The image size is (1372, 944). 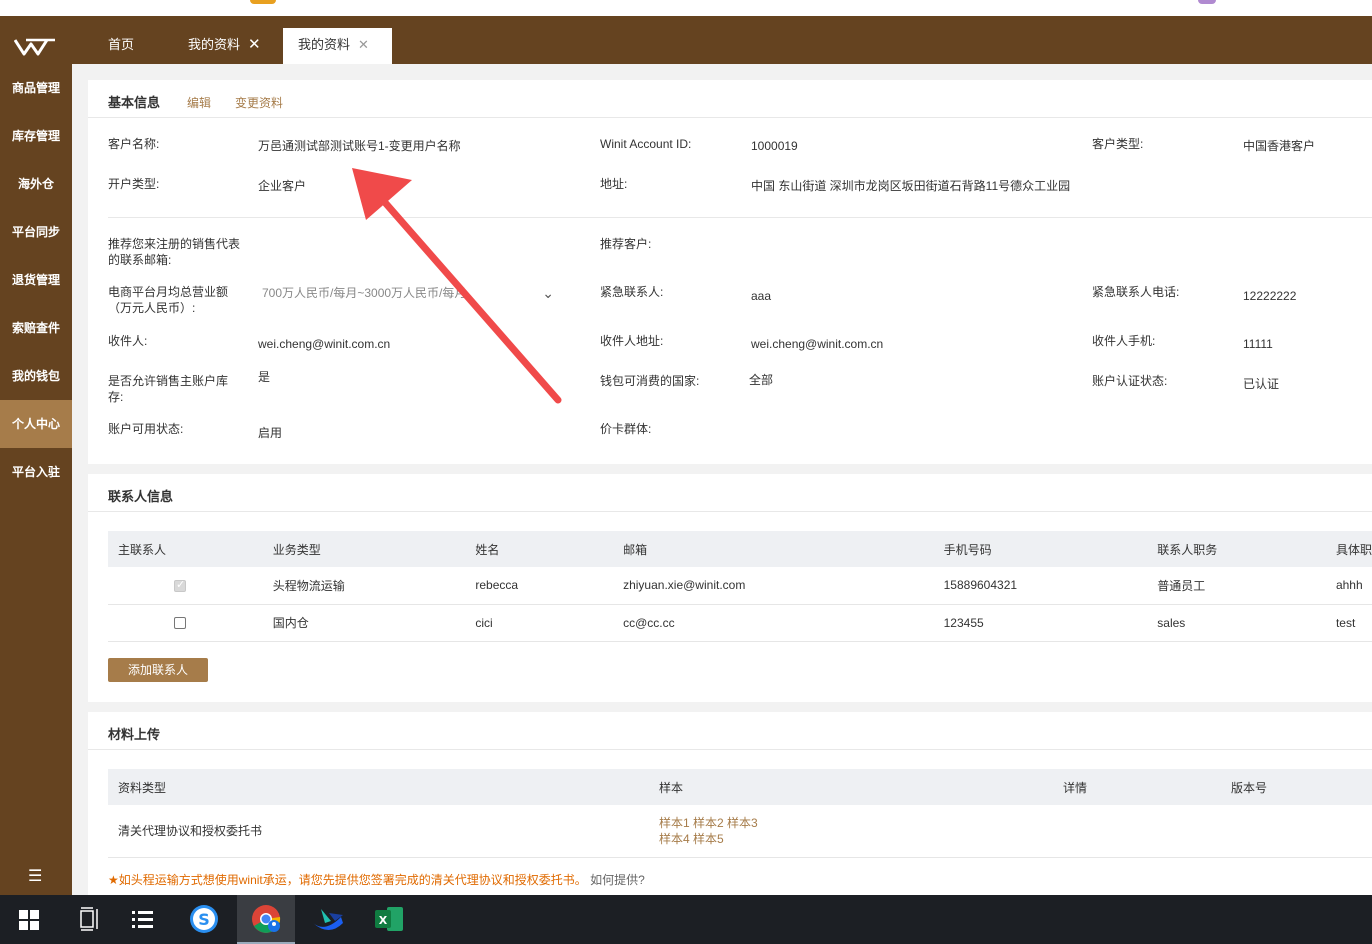 I want to click on chrome-icon, so click(x=266, y=919).